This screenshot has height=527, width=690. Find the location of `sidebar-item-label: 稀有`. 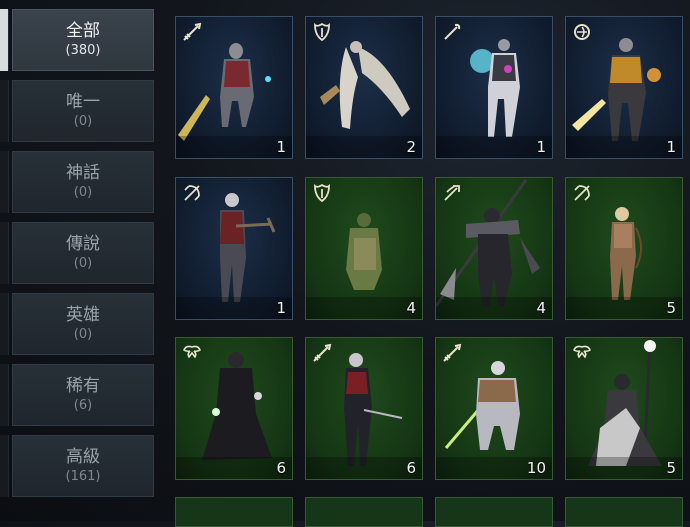

sidebar-item-label: 稀有 is located at coordinates (83, 386).